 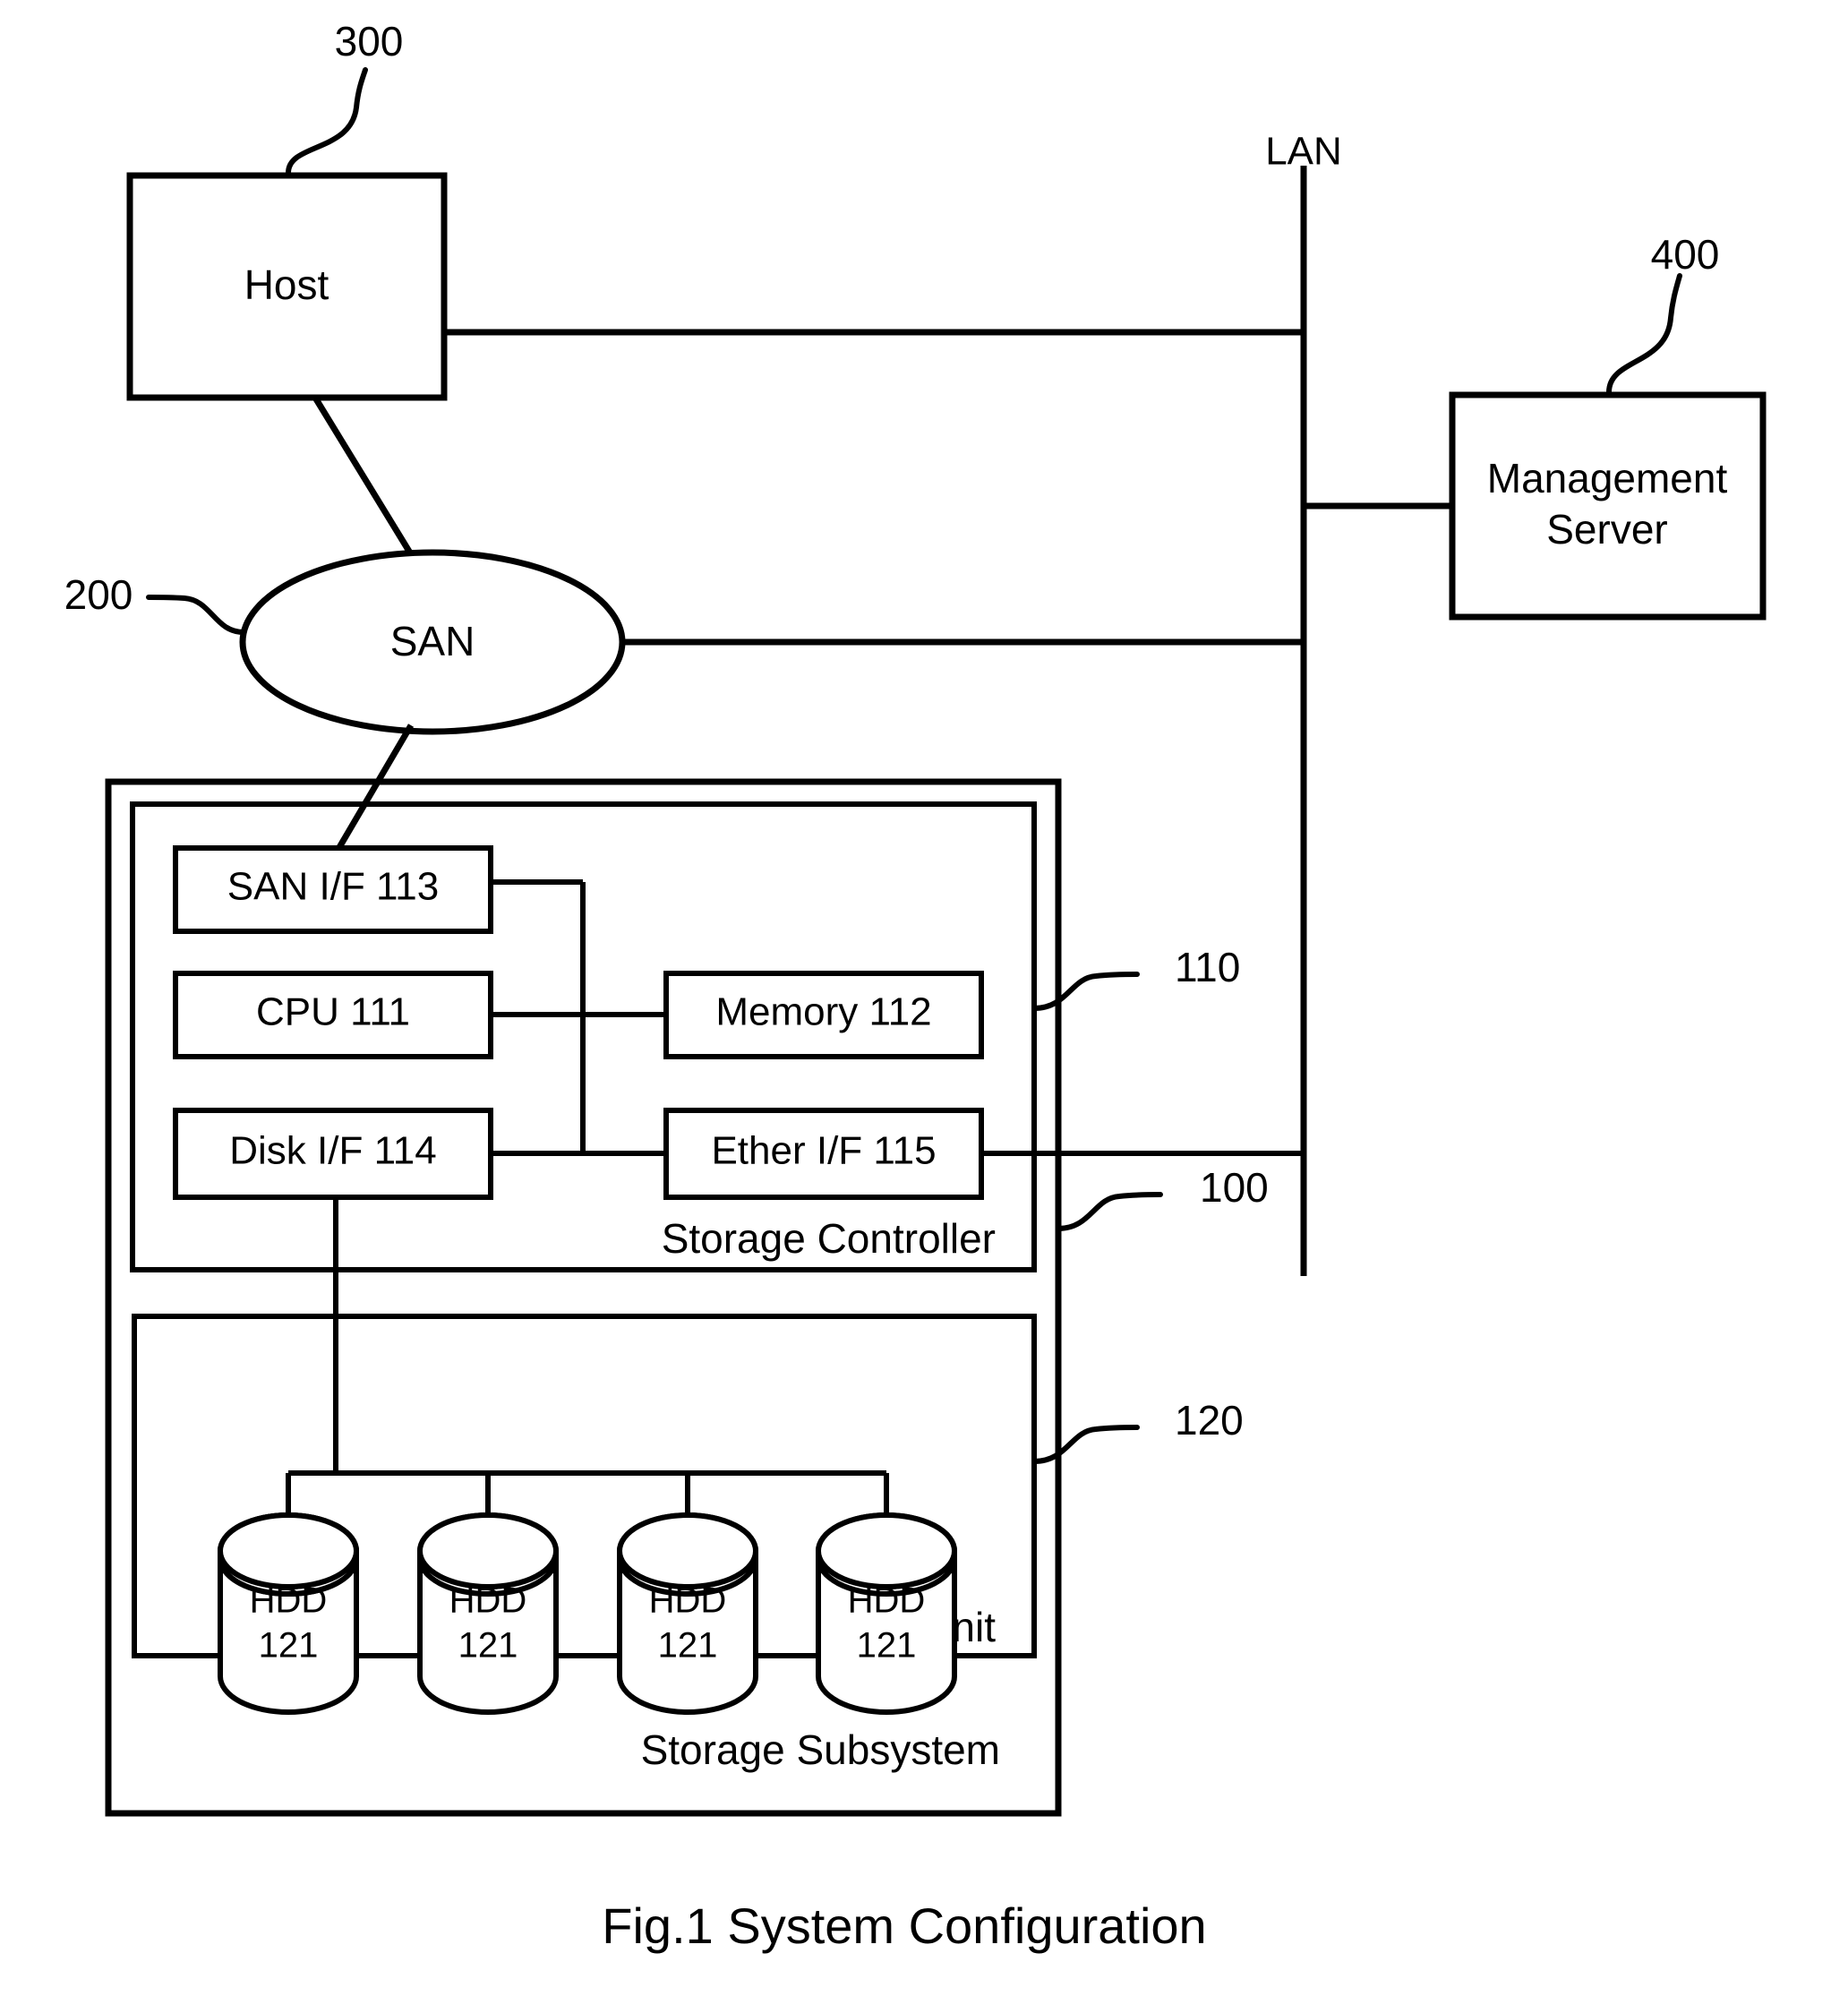 What do you see at coordinates (1207, 967) in the screenshot?
I see `storage-controller-ref-number: 110` at bounding box center [1207, 967].